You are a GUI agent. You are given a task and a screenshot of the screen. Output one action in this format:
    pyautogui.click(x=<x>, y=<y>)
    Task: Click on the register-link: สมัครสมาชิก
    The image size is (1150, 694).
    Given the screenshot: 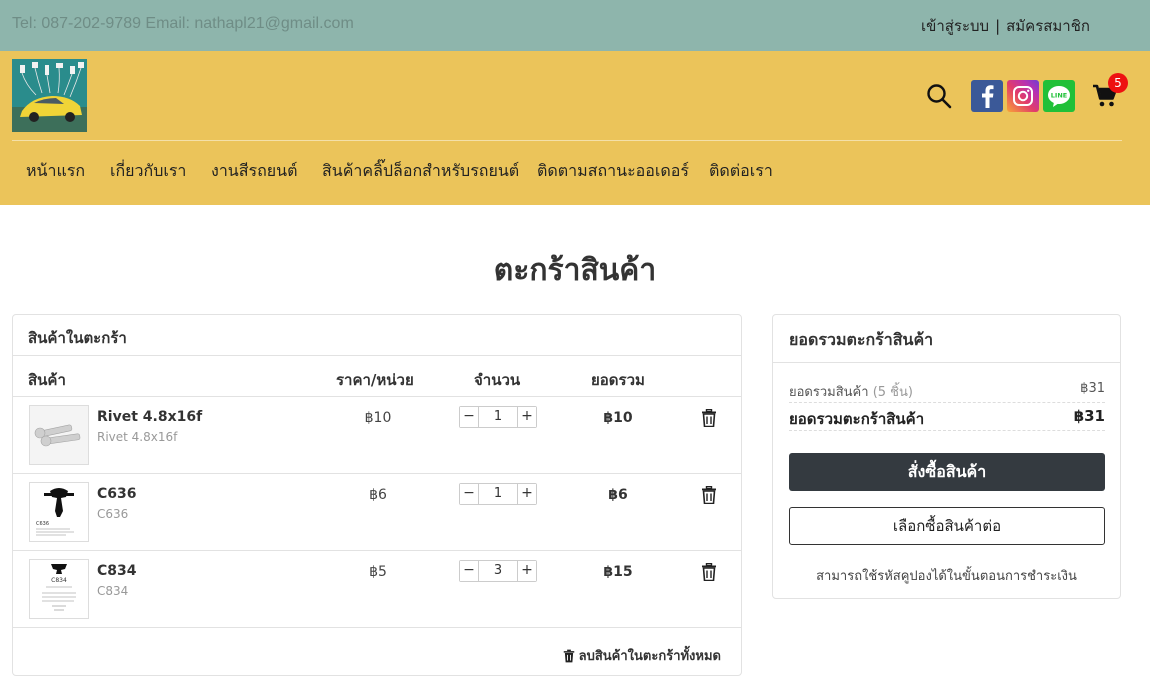 What is the action you would take?
    pyautogui.click(x=1048, y=26)
    